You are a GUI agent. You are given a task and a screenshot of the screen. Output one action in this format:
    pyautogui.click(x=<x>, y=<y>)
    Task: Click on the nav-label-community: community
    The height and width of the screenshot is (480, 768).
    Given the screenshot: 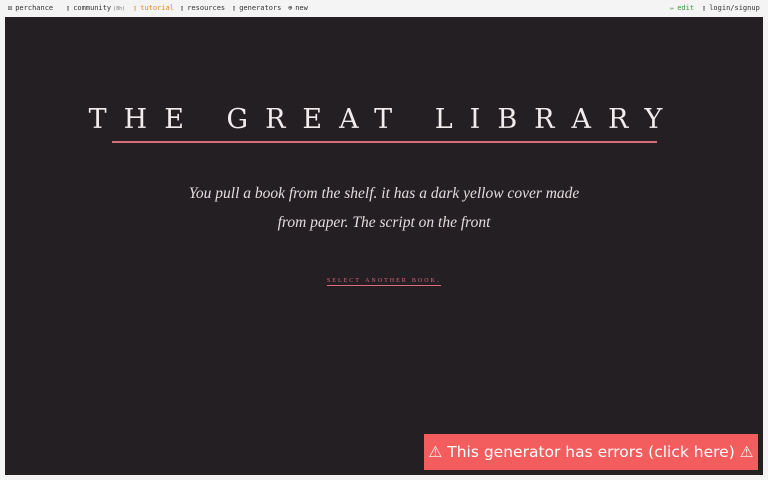 What is the action you would take?
    pyautogui.click(x=92, y=8)
    